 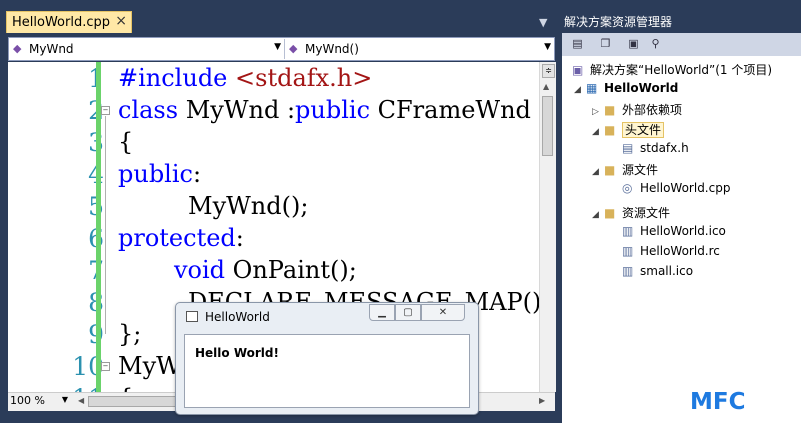 I want to click on line-number: 10, so click(x=88, y=366).